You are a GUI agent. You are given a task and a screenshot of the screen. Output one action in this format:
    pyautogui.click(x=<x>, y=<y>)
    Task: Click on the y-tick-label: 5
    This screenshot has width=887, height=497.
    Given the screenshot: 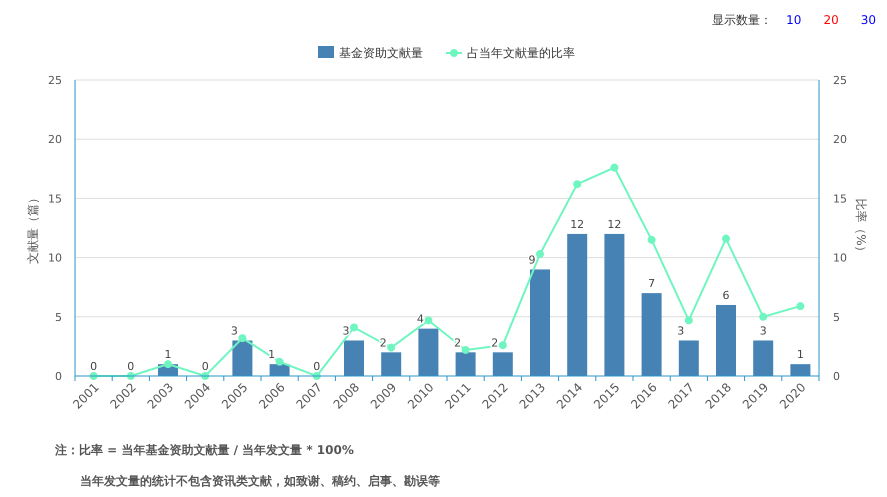 What is the action you would take?
    pyautogui.click(x=58, y=317)
    